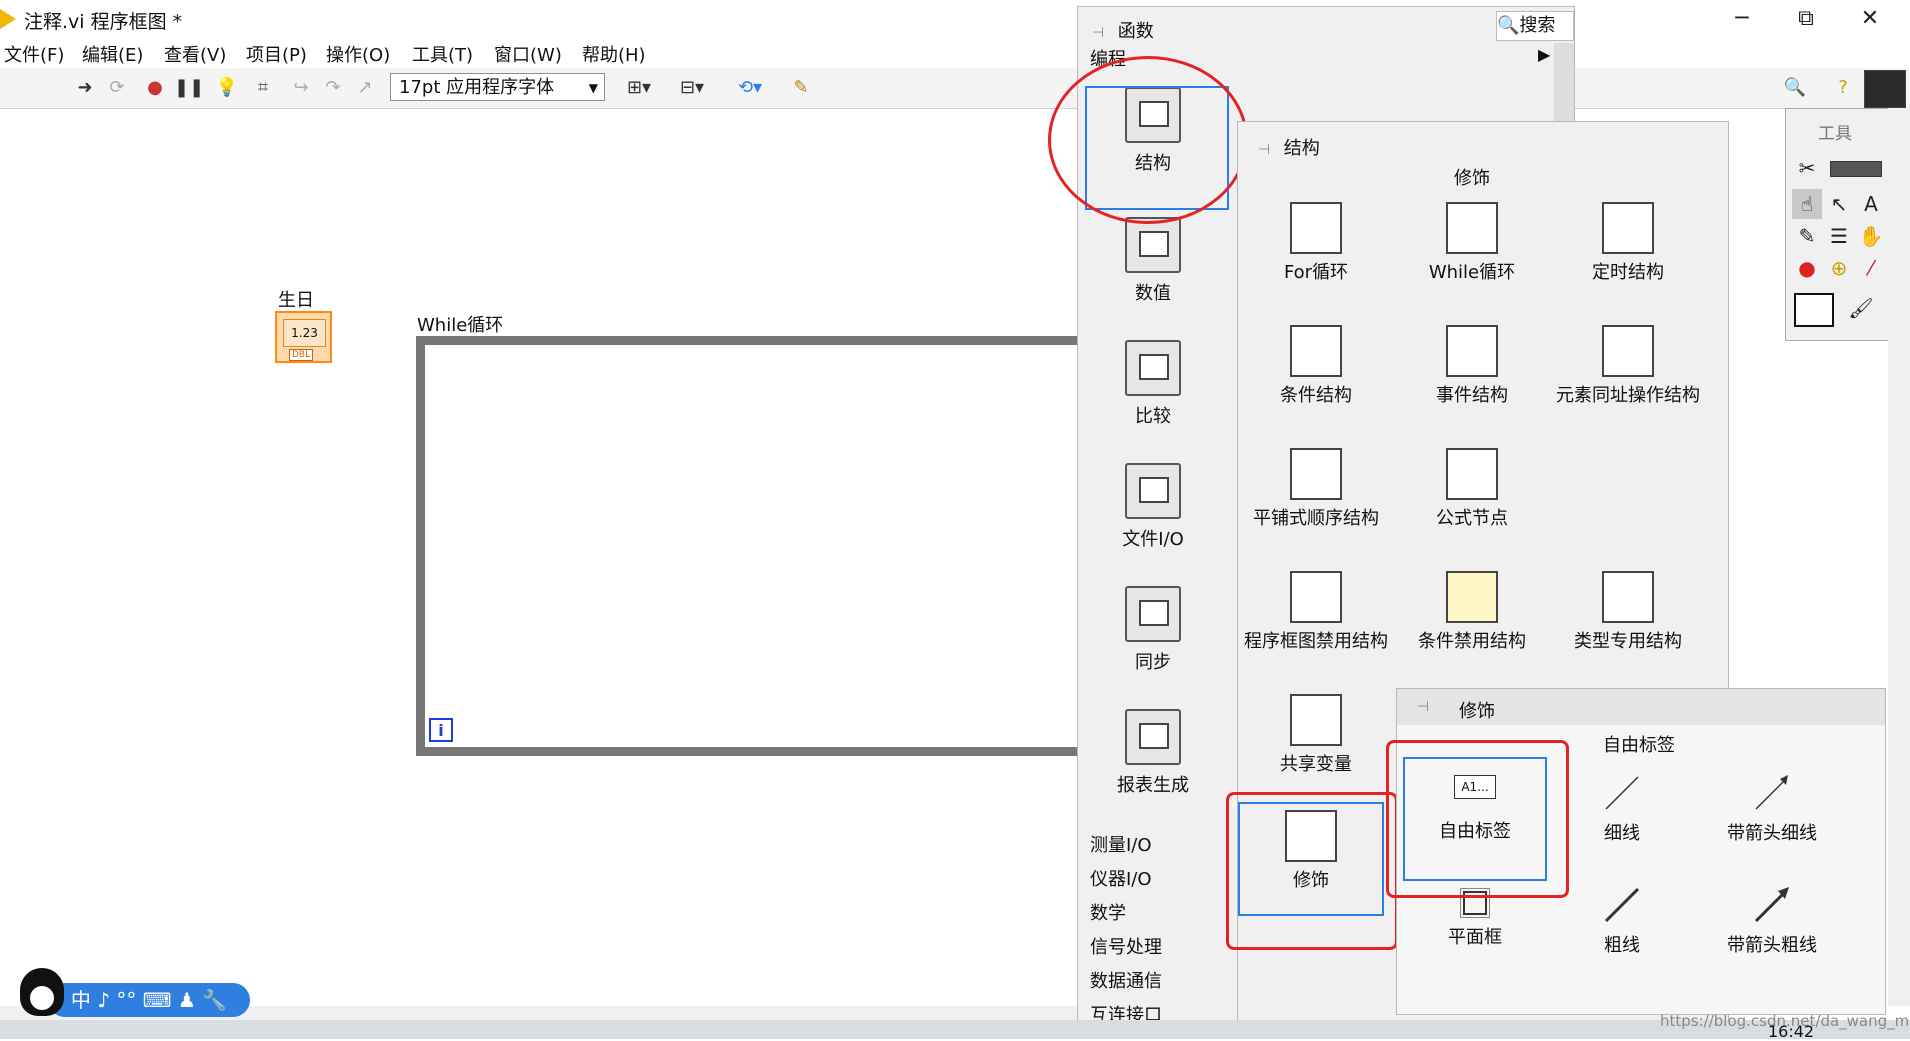 The width and height of the screenshot is (1910, 1041). I want to click on category-numeric: 数值, so click(1153, 261).